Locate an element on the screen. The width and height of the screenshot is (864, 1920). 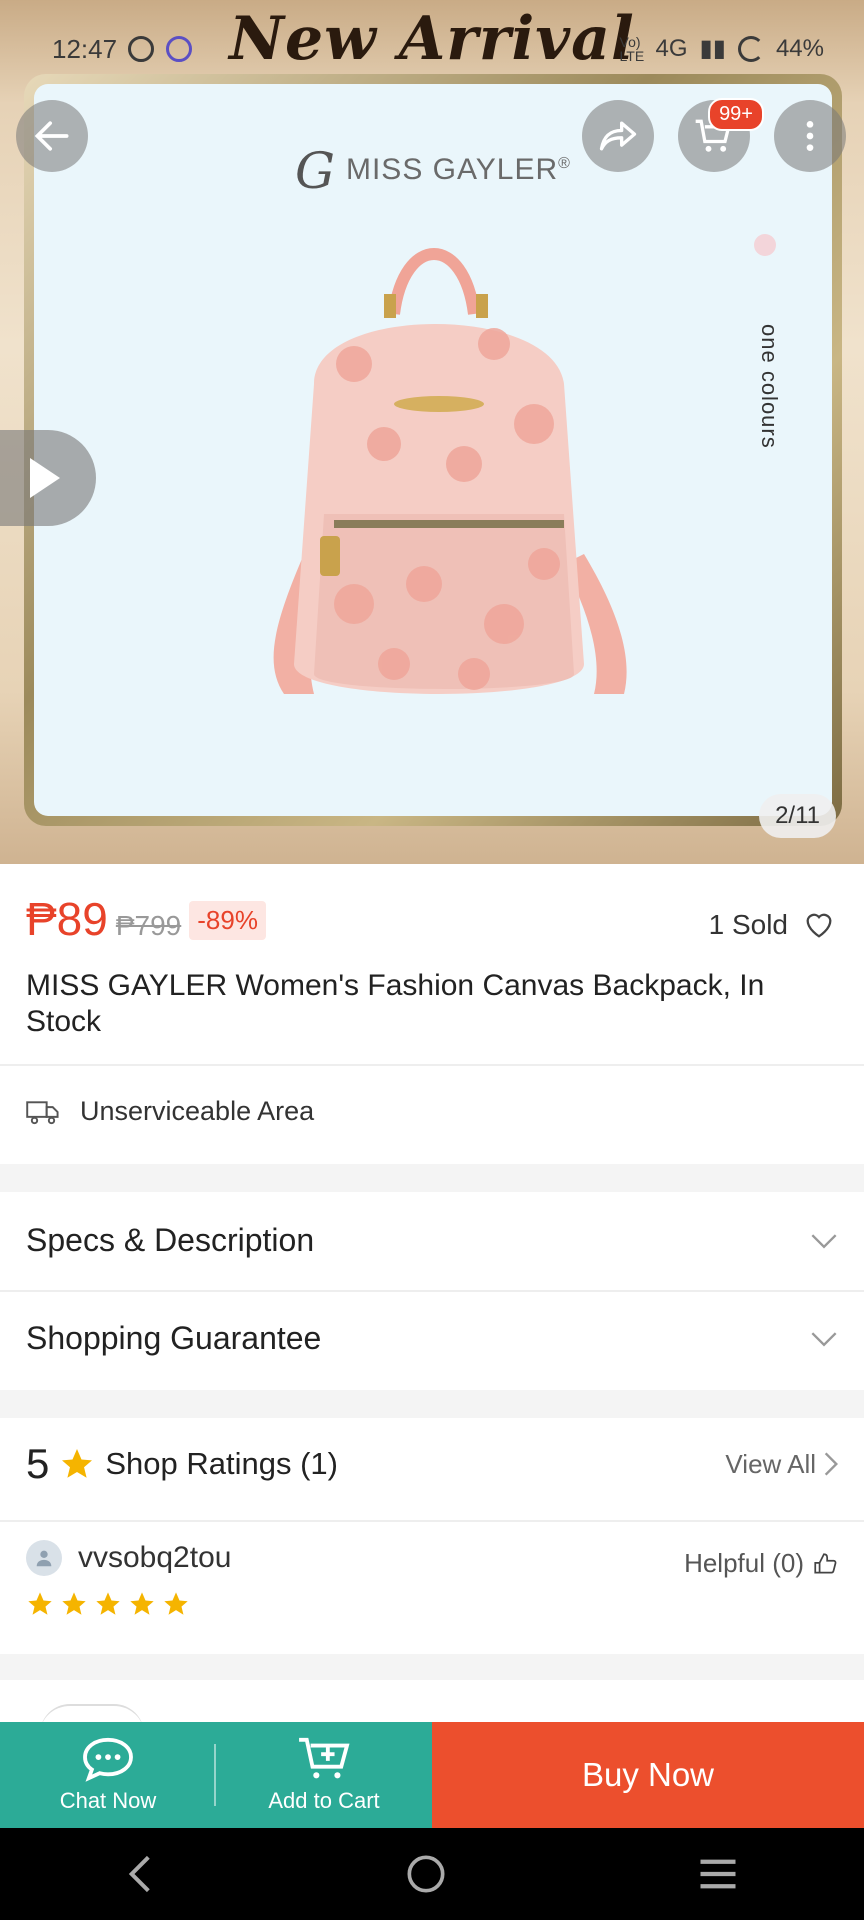
arrow-left-icon is located at coordinates (51, 136).